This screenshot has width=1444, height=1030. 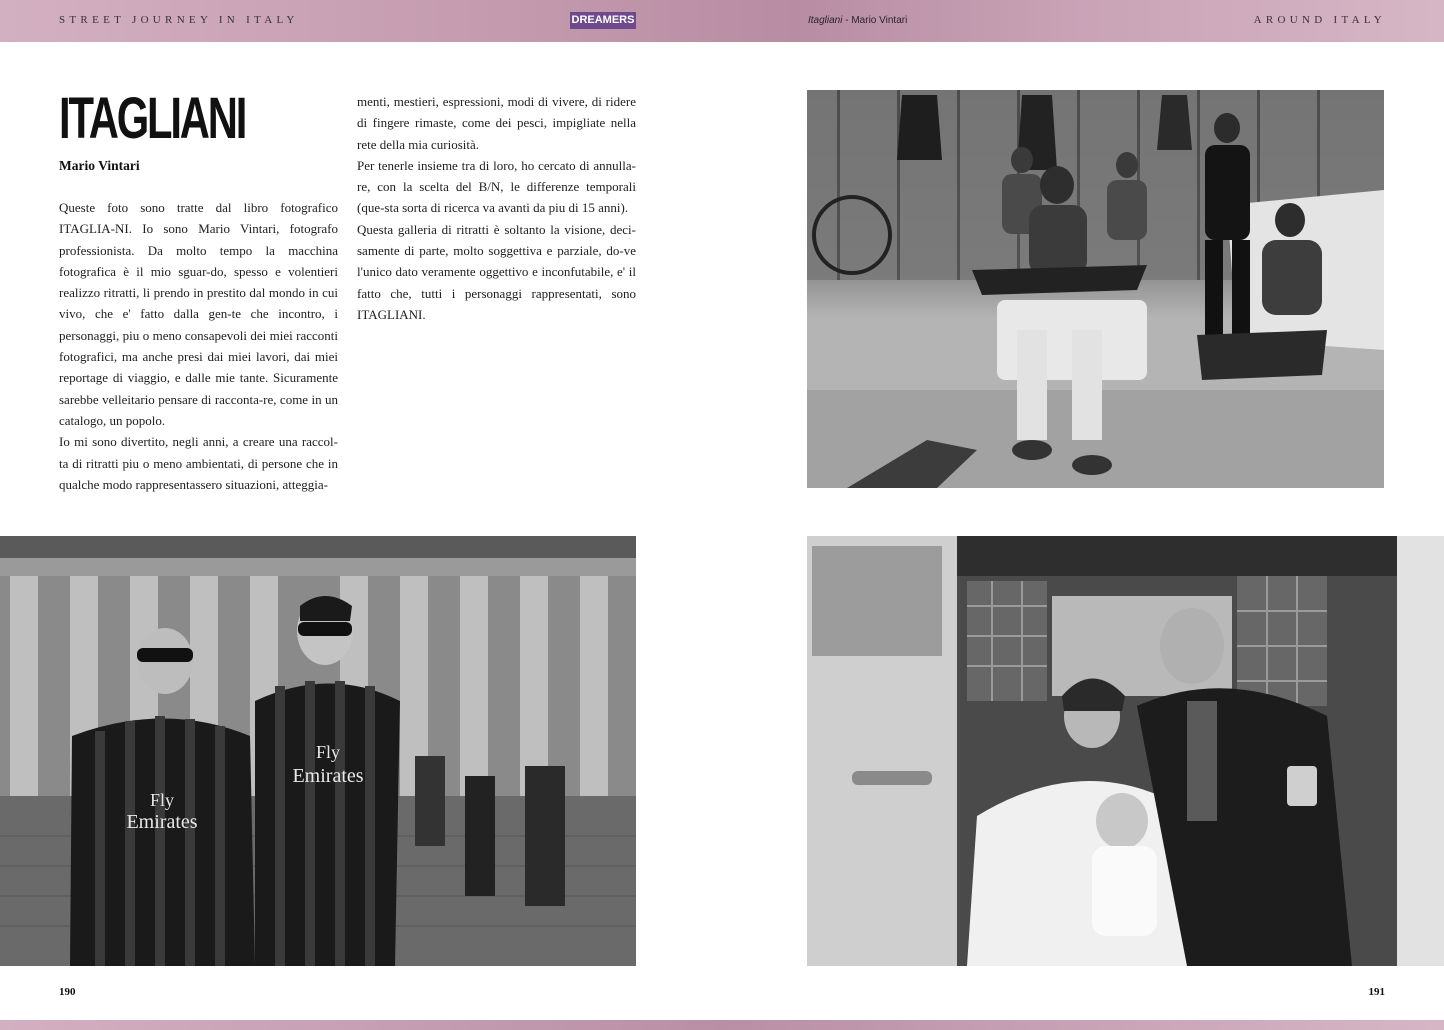 I want to click on page-number-left: 190, so click(x=67, y=992).